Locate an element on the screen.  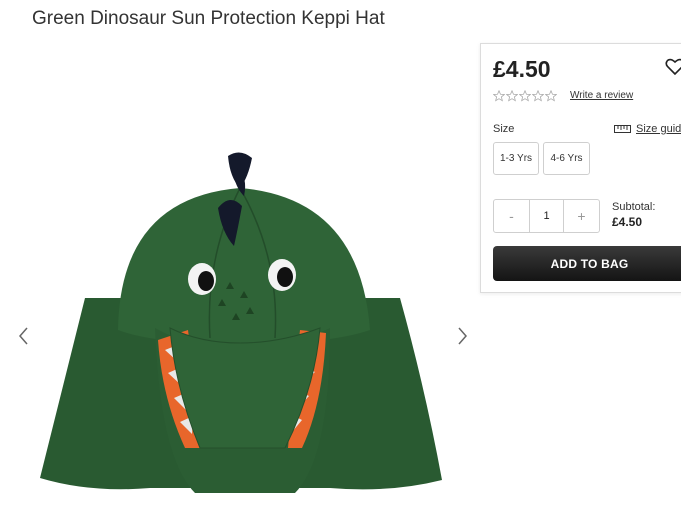
page-title: Green Dinosaur Sun Protection Keppi Hat is located at coordinates (208, 18).